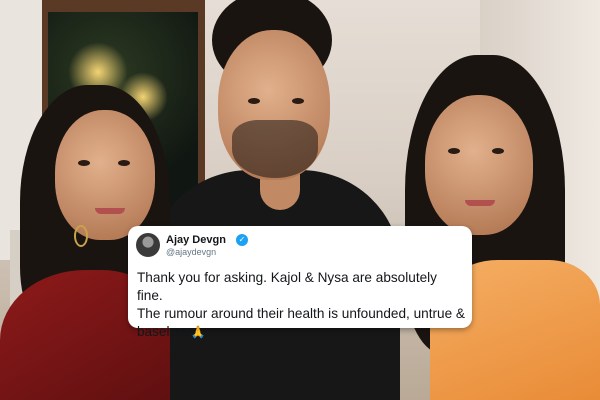  What do you see at coordinates (171, 331) in the screenshot?
I see `tweet-line-3: baseless🙏` at bounding box center [171, 331].